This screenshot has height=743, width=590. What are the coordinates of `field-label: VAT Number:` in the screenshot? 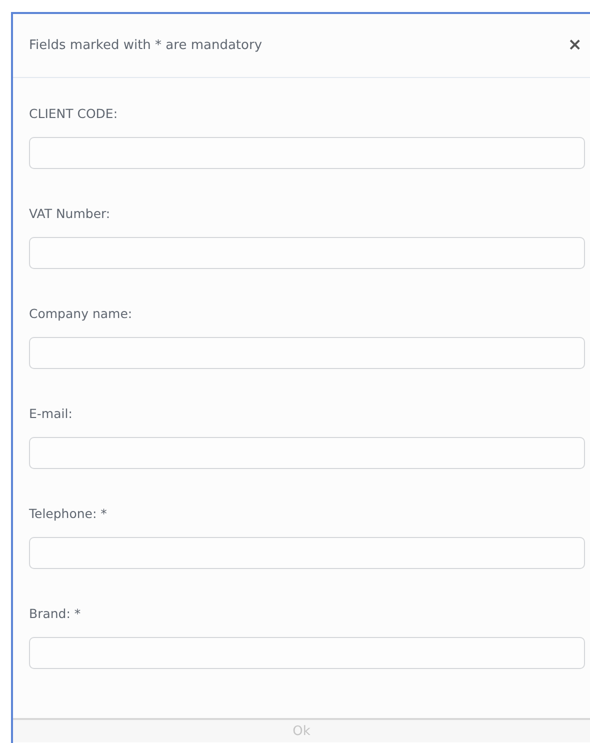 It's located at (70, 214).